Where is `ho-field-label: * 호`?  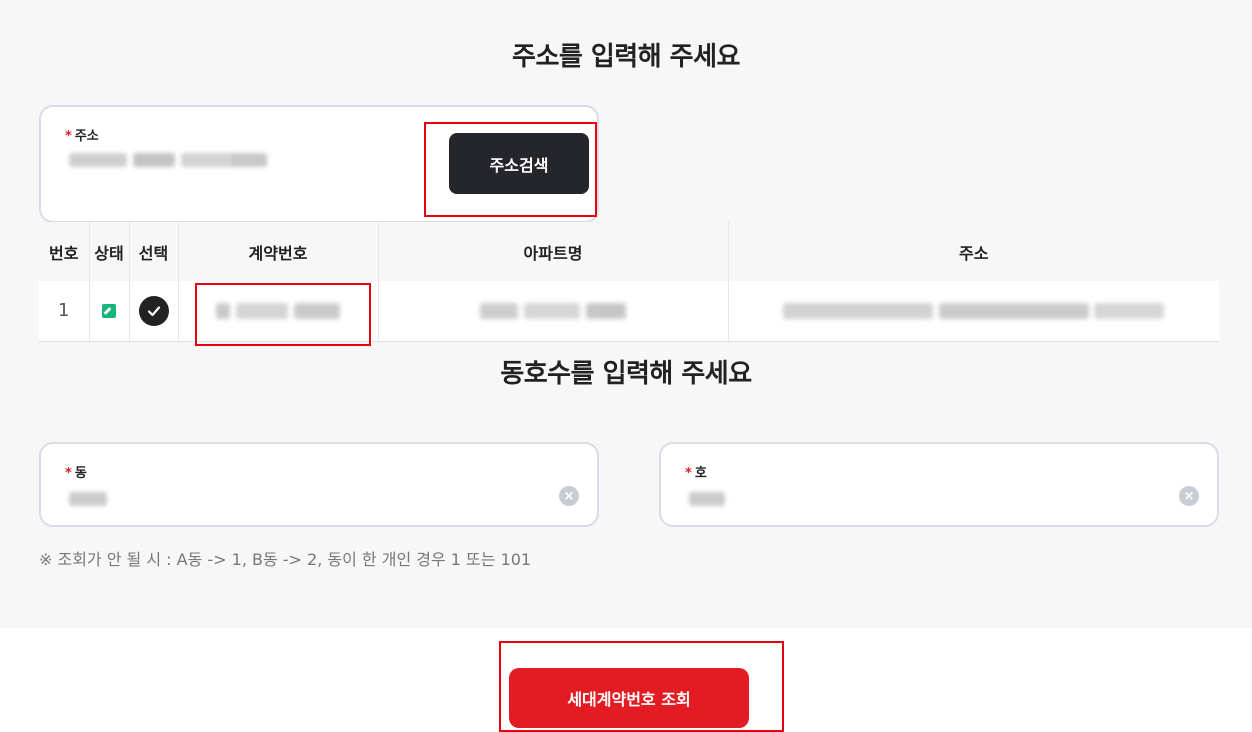 ho-field-label: * 호 is located at coordinates (696, 471).